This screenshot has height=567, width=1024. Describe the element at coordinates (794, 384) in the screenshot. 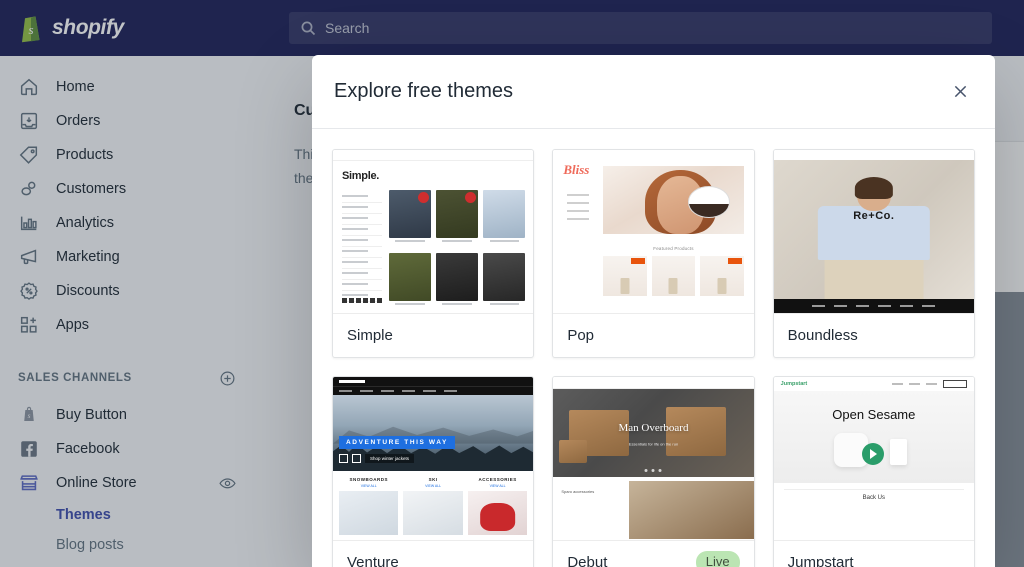

I see `preview-store-name: Jumpstart` at that location.